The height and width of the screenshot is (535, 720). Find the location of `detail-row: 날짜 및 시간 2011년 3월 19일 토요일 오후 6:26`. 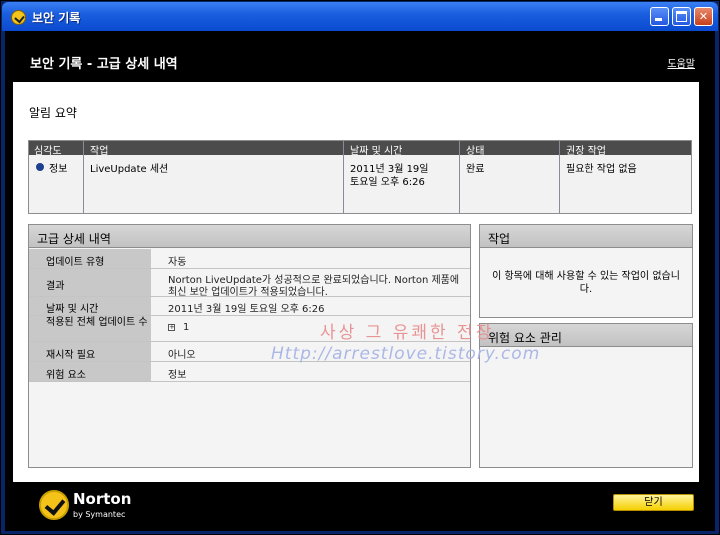

detail-row: 날짜 및 시간 2011년 3월 19일 토요일 오후 6:26 is located at coordinates (249, 306).